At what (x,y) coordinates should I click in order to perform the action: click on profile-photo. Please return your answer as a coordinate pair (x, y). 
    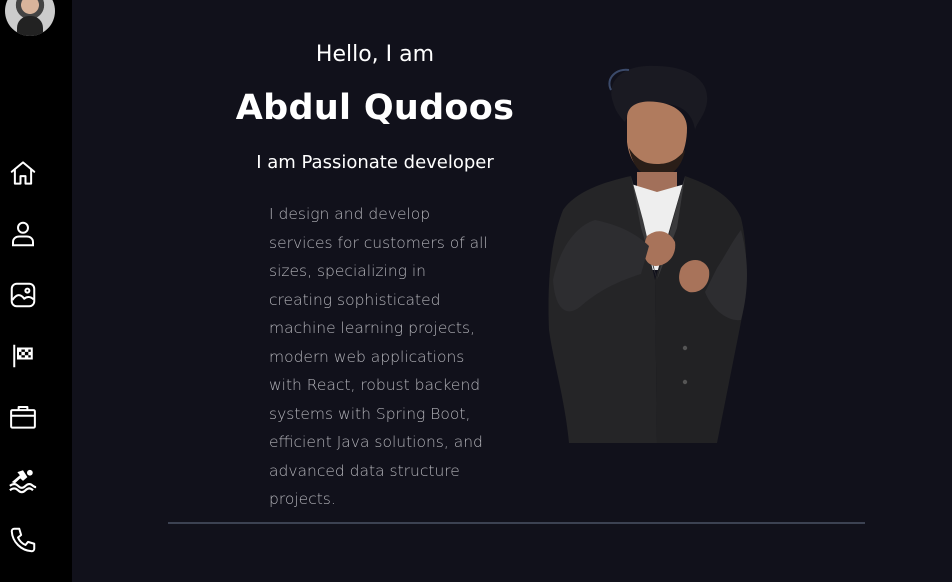
    Looking at the image, I should click on (647, 254).